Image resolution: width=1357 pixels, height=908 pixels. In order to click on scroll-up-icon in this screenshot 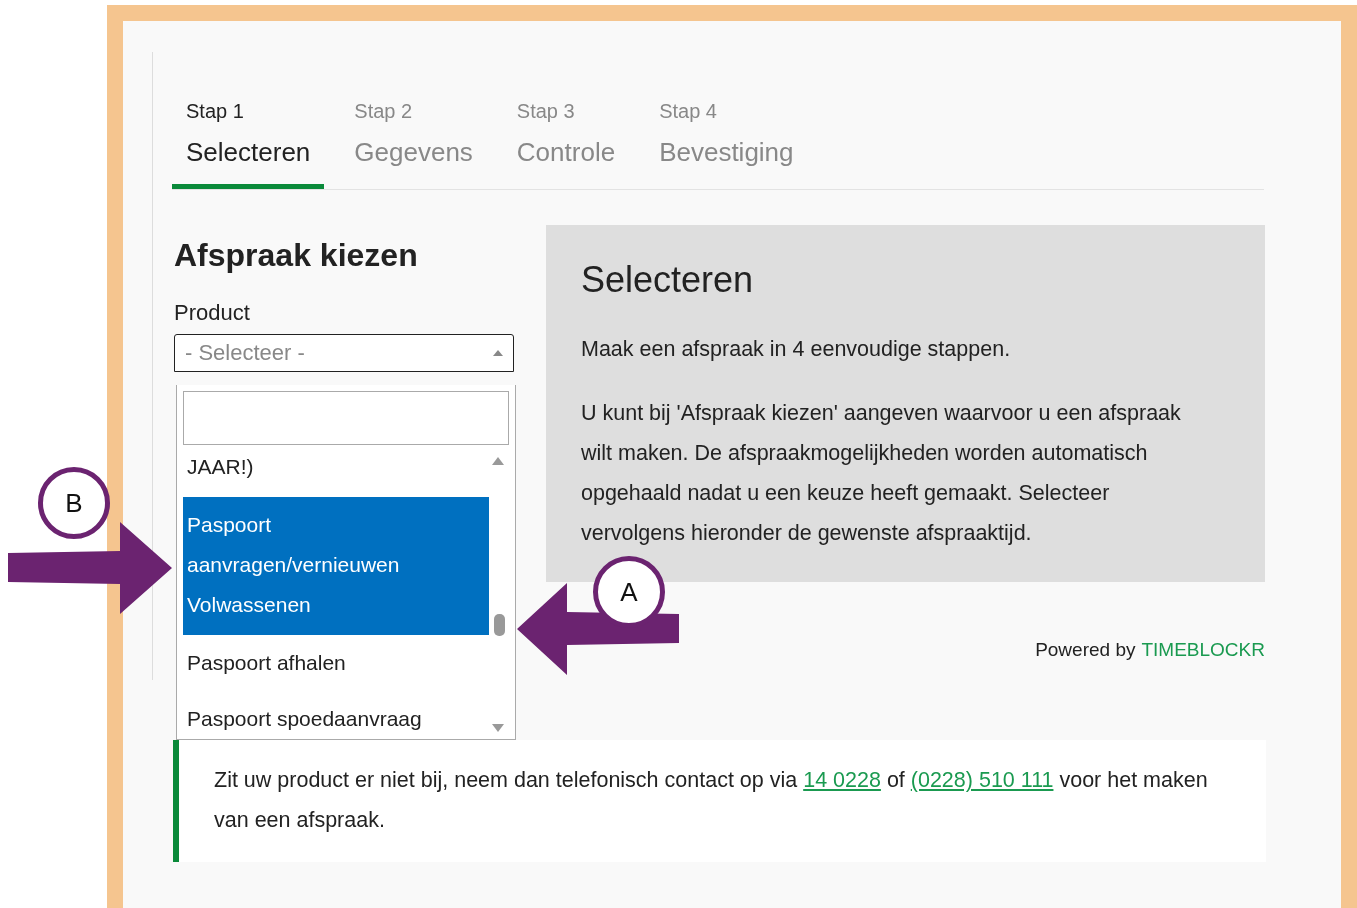, I will do `click(498, 461)`.